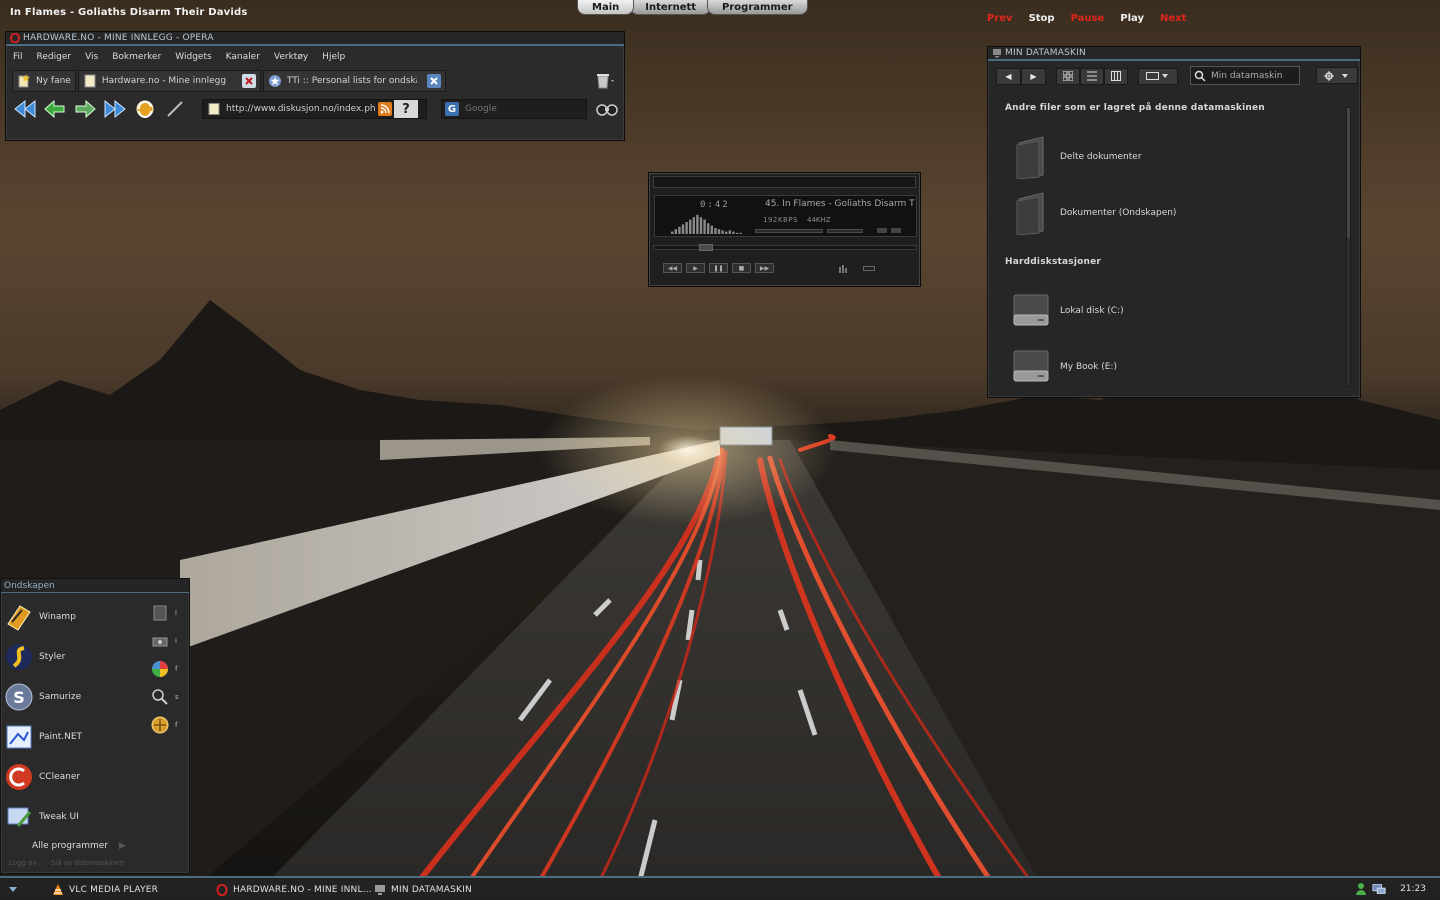 This screenshot has width=1440, height=900. Describe the element at coordinates (896, 230) in the screenshot. I see `playlist-toggle` at that location.